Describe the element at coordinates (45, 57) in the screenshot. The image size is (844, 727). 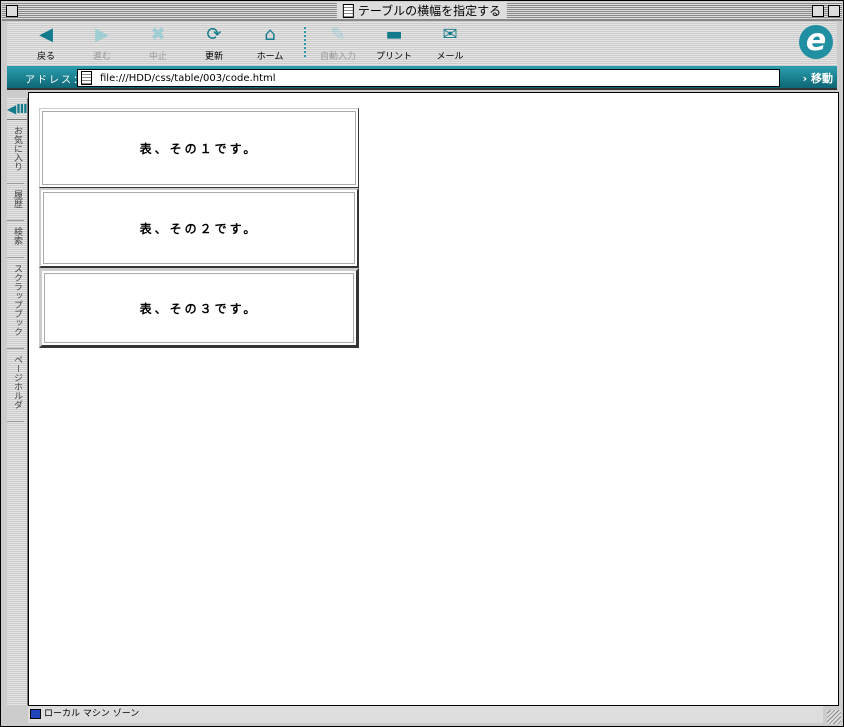
I see `back-label: 戻る` at that location.